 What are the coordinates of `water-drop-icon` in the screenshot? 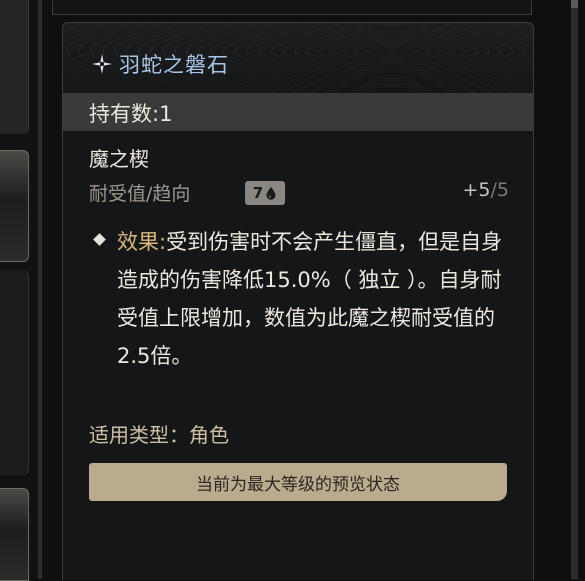 It's located at (271, 193).